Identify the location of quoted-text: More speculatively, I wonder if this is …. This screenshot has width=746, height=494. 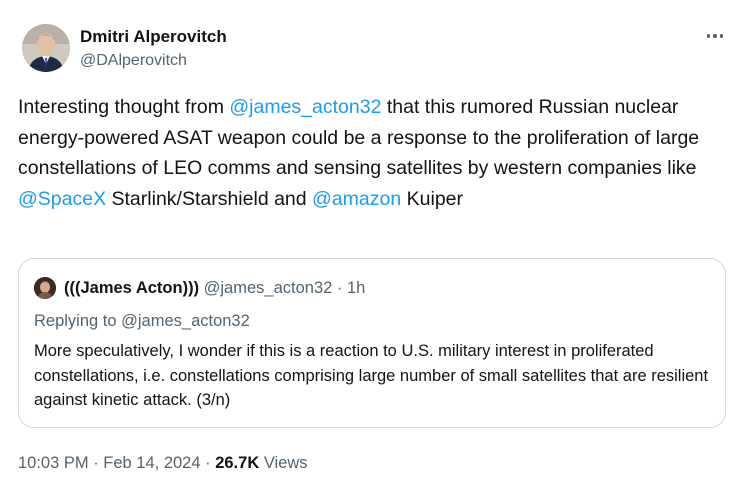
(371, 375).